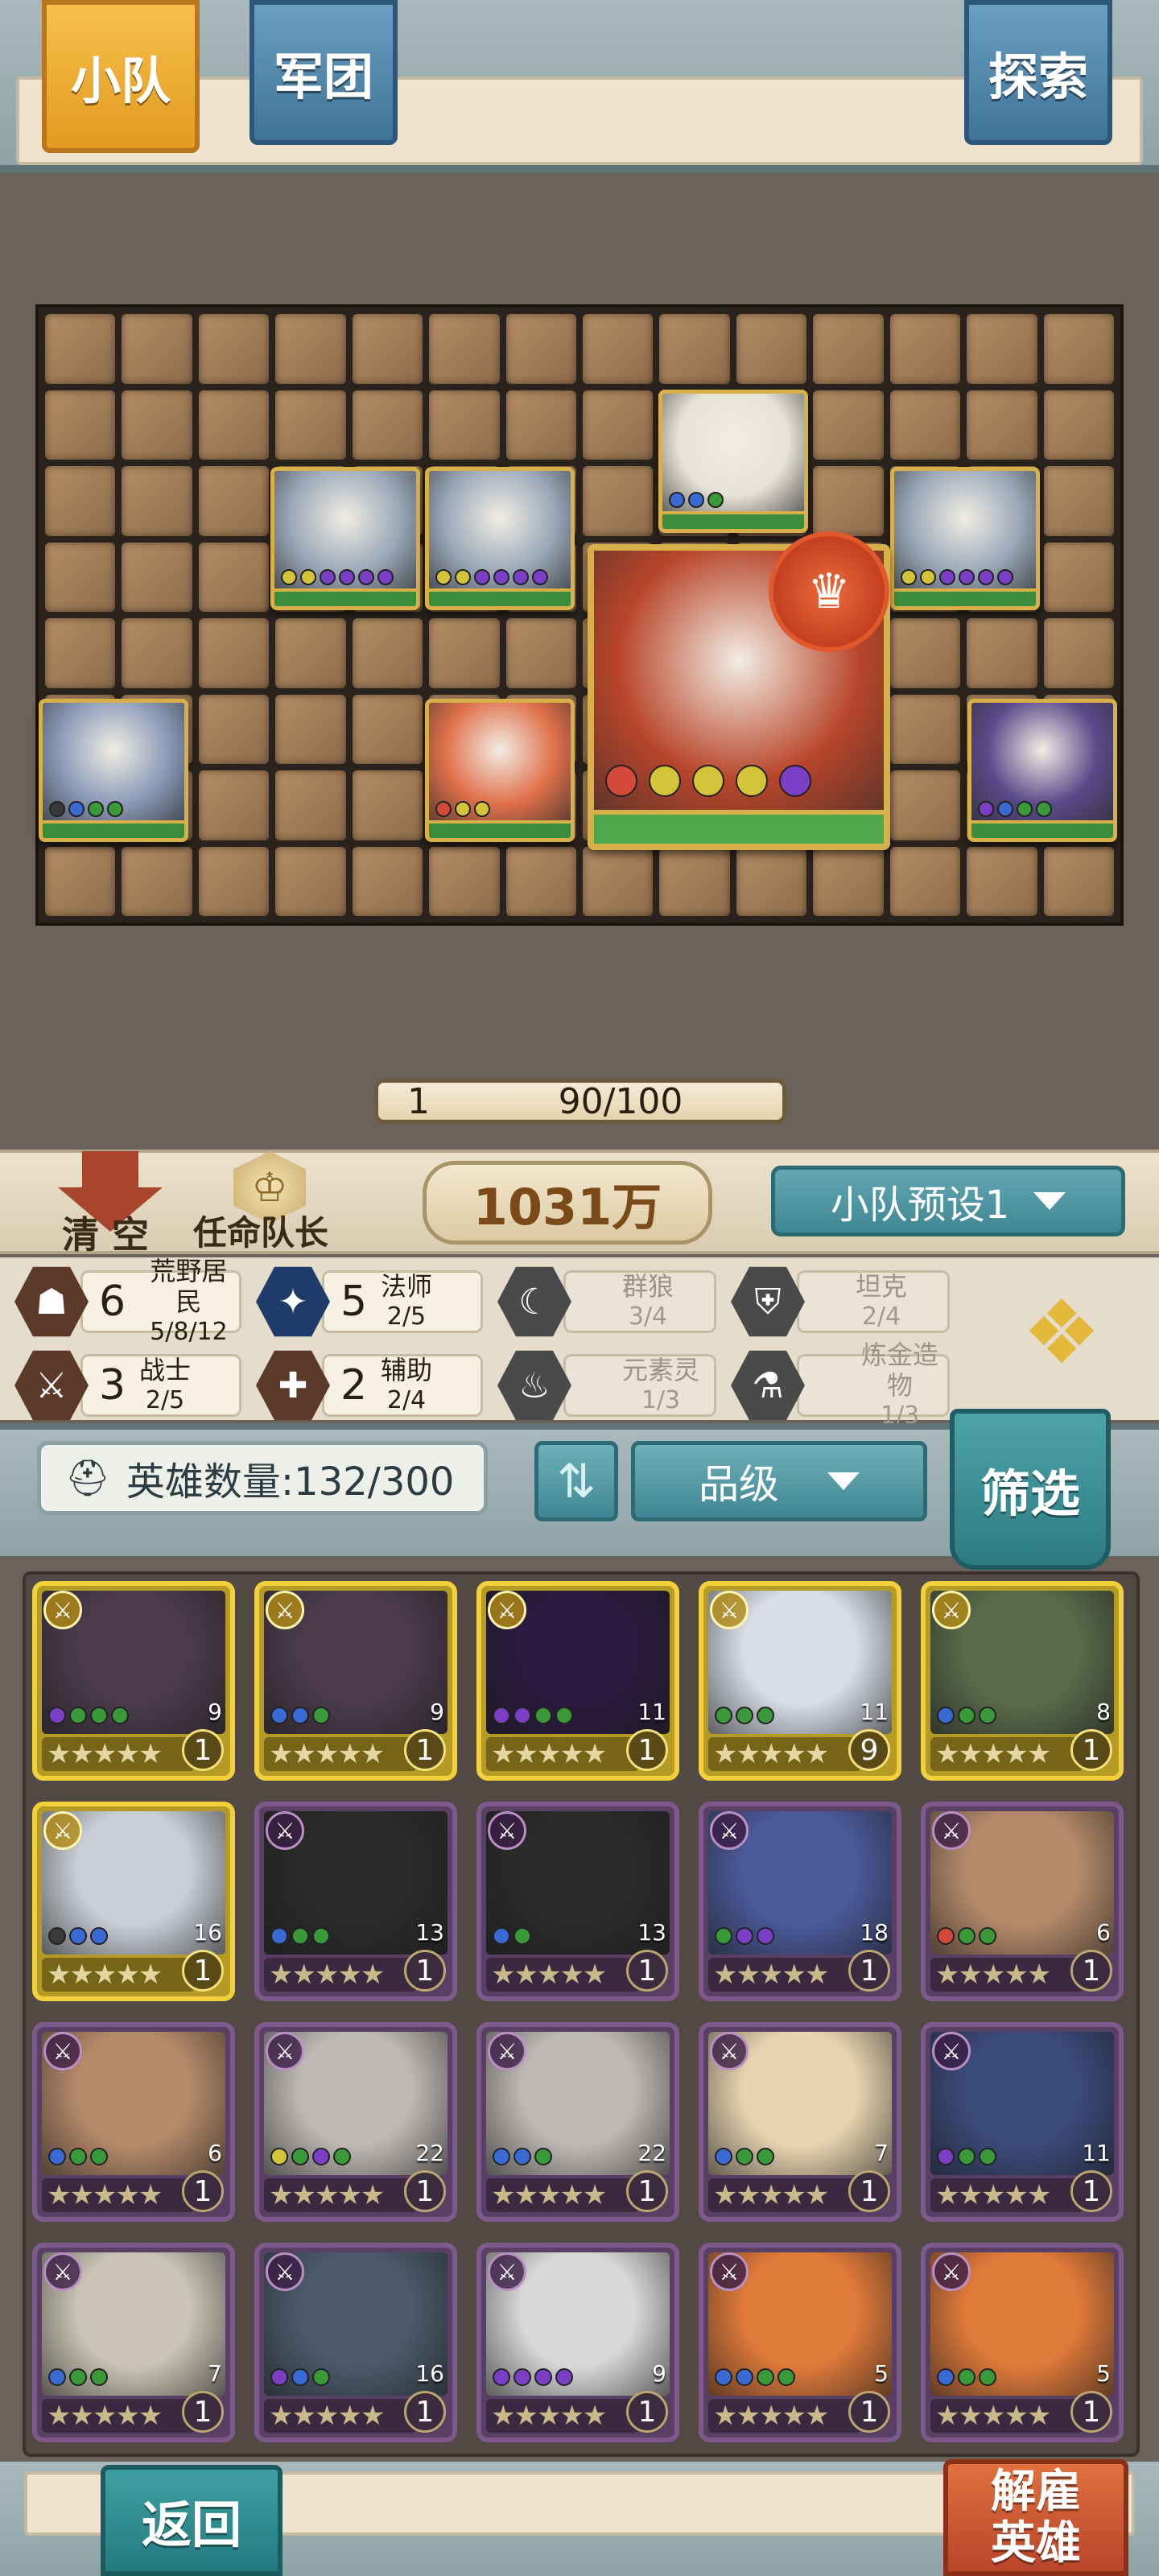  I want to click on hero-card: ⚔ 13 ★★★★★ 1, so click(577, 1901).